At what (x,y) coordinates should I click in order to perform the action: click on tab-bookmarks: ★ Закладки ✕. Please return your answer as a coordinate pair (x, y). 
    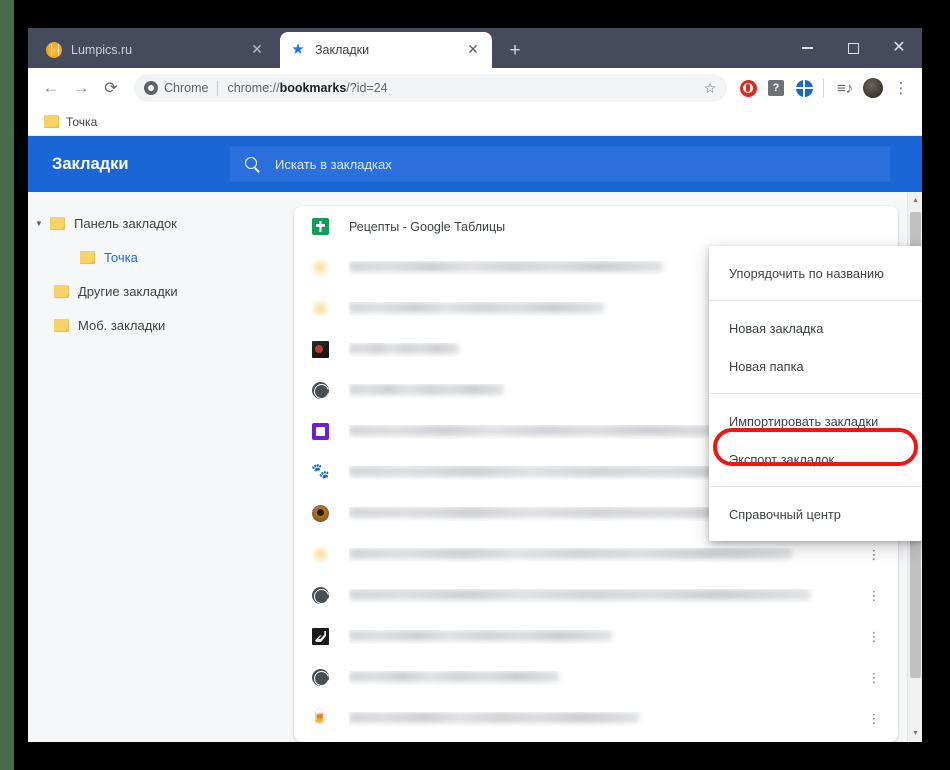
    Looking at the image, I should click on (386, 50).